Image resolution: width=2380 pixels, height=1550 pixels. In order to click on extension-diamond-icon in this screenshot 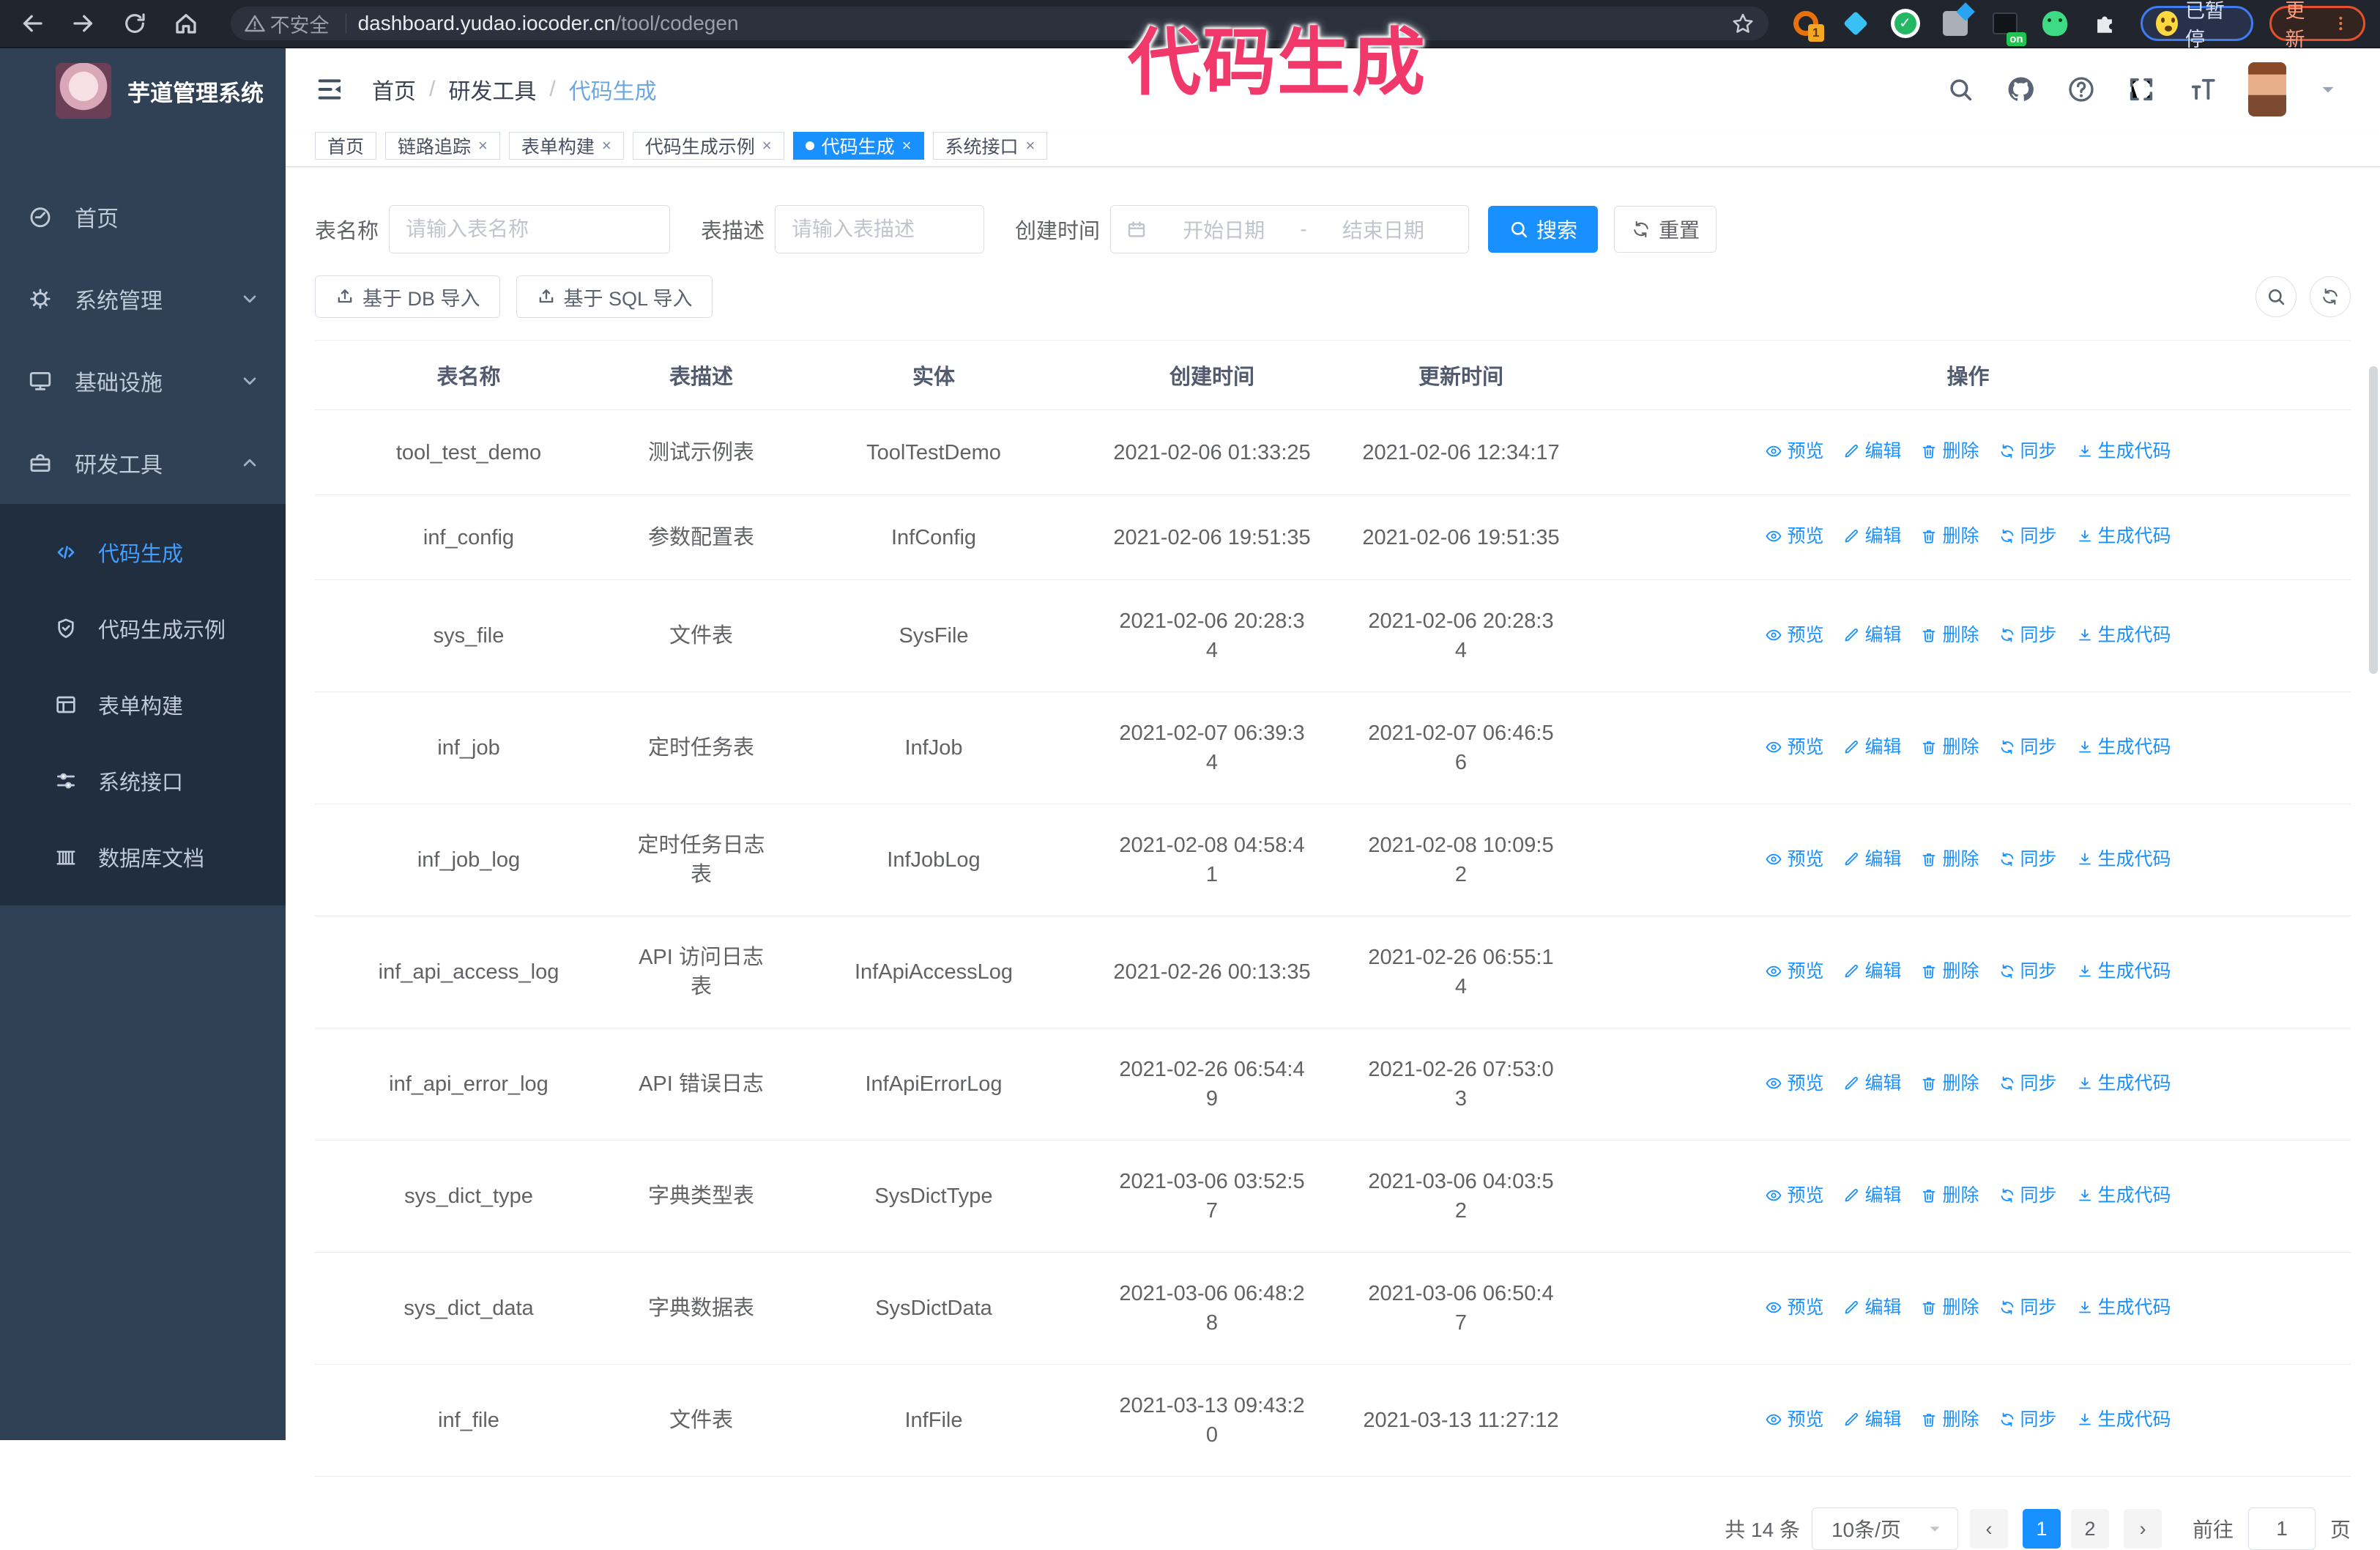, I will do `click(1856, 24)`.